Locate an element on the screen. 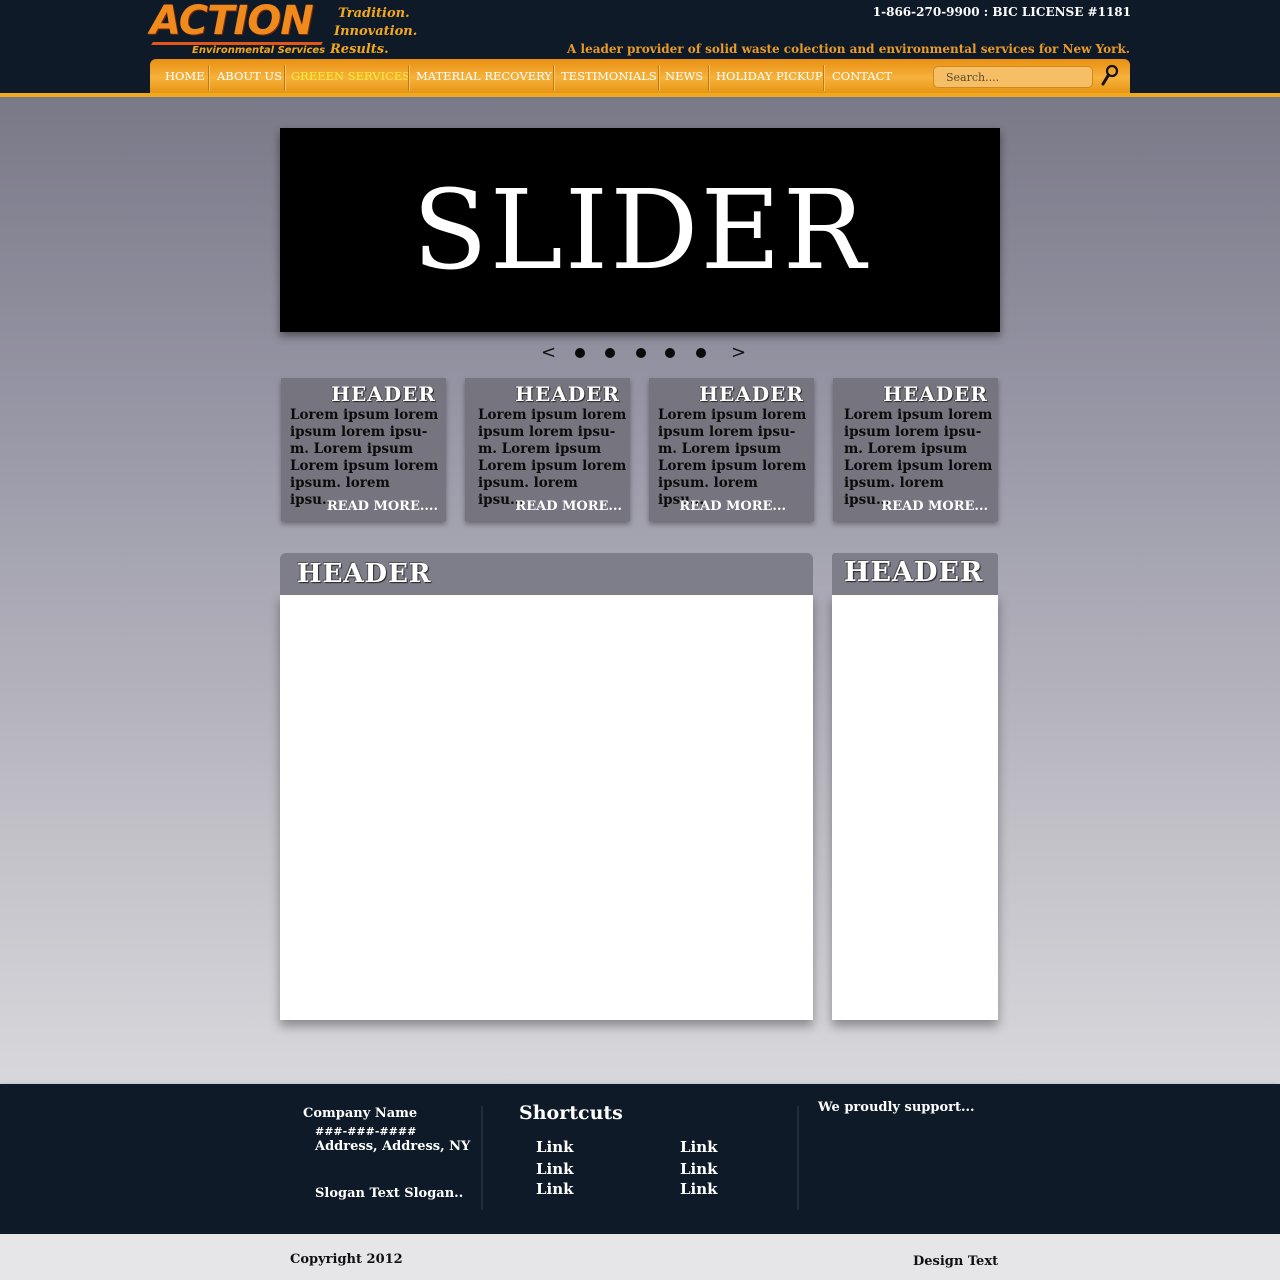 The image size is (1280, 1280). side-panel-header: HEADER is located at coordinates (915, 574).